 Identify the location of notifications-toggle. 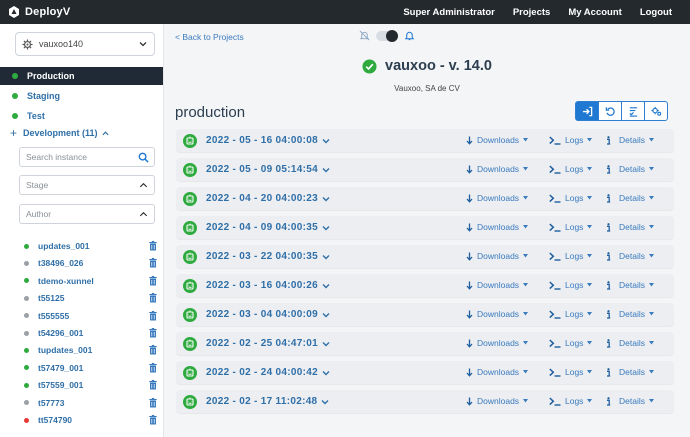
(387, 35).